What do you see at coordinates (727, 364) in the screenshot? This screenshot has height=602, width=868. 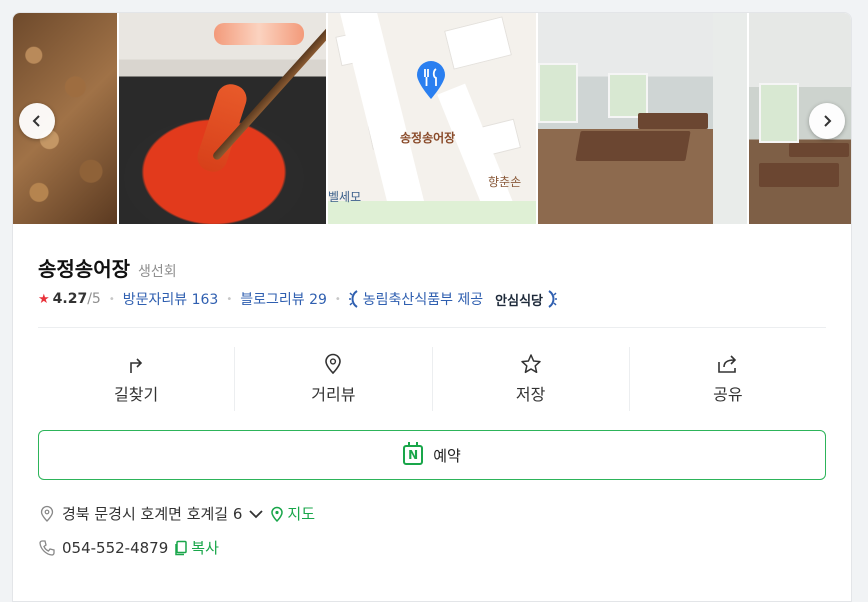 I see `share-icon` at bounding box center [727, 364].